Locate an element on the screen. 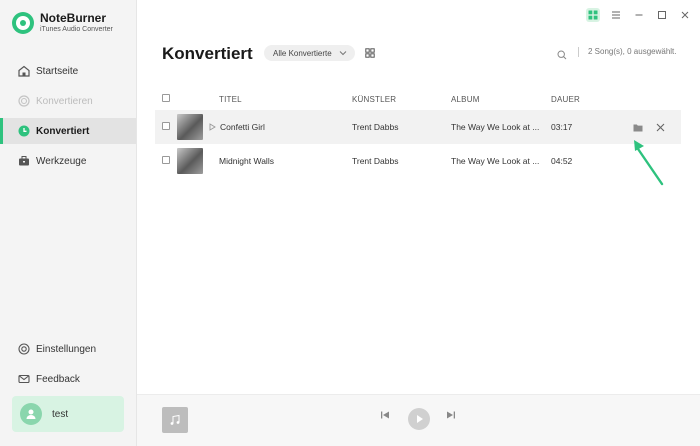  column-title: TITEL is located at coordinates (285, 99).